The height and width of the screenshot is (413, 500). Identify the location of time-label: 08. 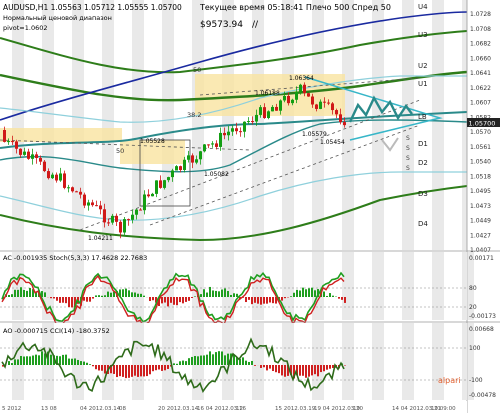
(122, 409).